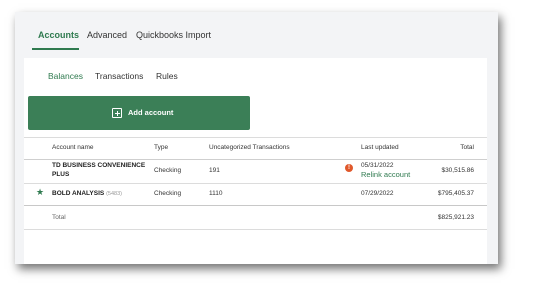 The image size is (534, 290). I want to click on header-divider, so click(255, 159).